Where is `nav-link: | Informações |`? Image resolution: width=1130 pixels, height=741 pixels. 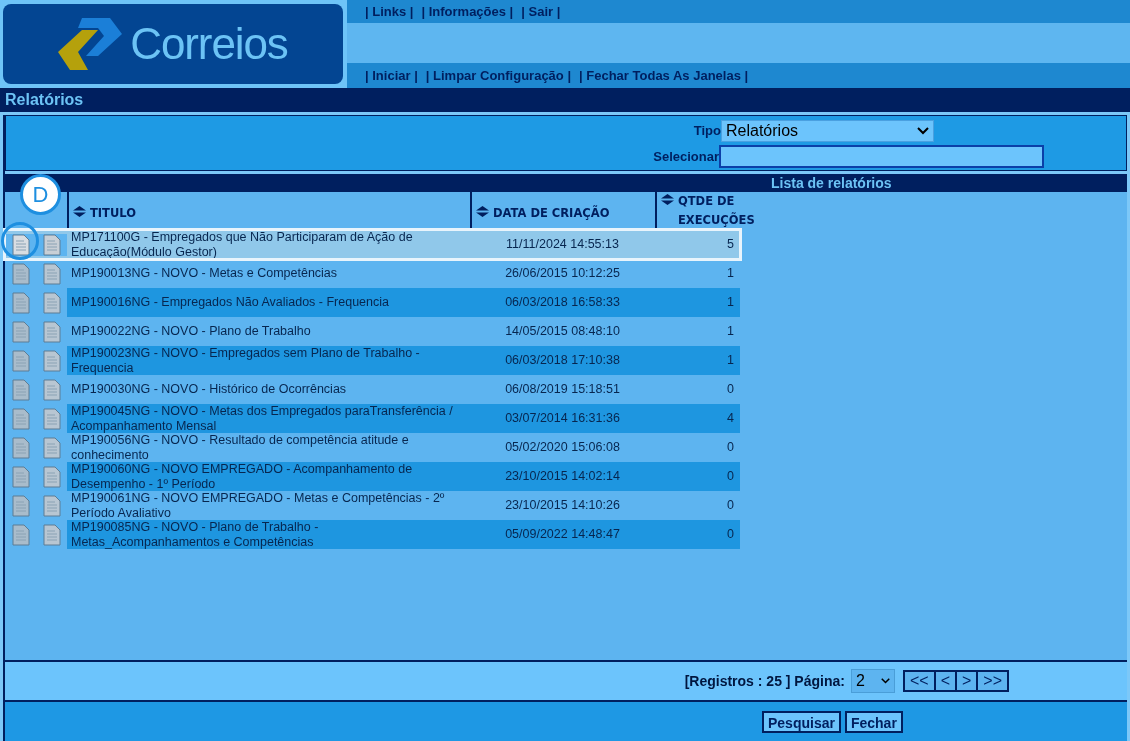 nav-link: | Informações | is located at coordinates (467, 11).